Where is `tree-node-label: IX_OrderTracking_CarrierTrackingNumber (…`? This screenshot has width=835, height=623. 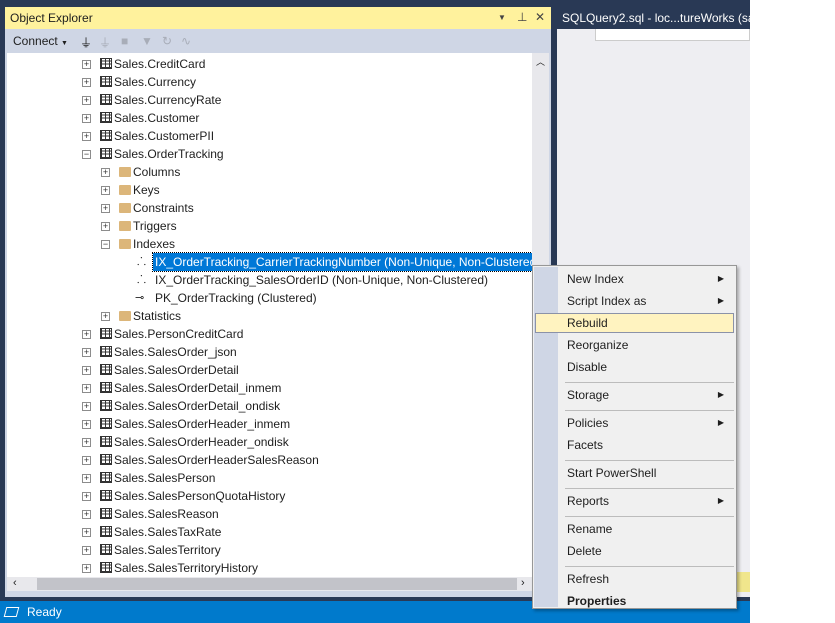 tree-node-label: IX_OrderTracking_CarrierTrackingNumber (… is located at coordinates (341, 262).